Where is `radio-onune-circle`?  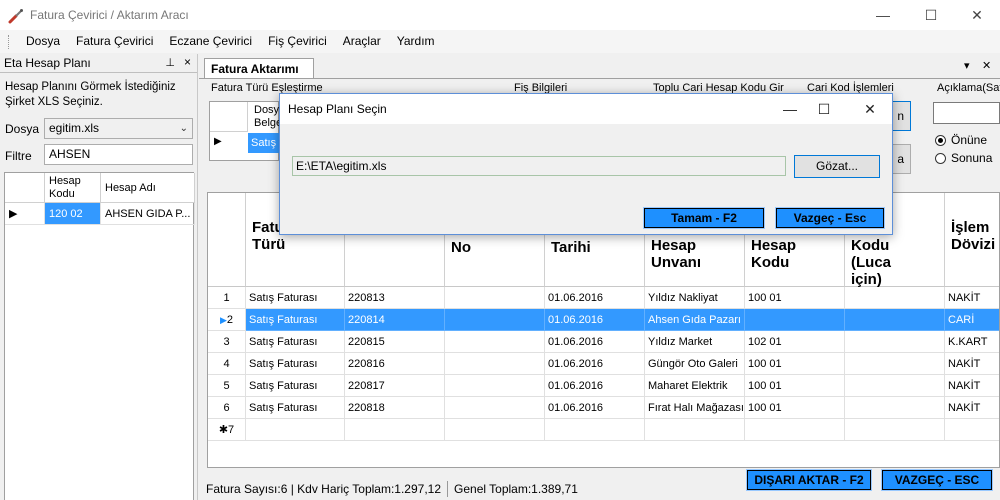
radio-onune-circle is located at coordinates (940, 140).